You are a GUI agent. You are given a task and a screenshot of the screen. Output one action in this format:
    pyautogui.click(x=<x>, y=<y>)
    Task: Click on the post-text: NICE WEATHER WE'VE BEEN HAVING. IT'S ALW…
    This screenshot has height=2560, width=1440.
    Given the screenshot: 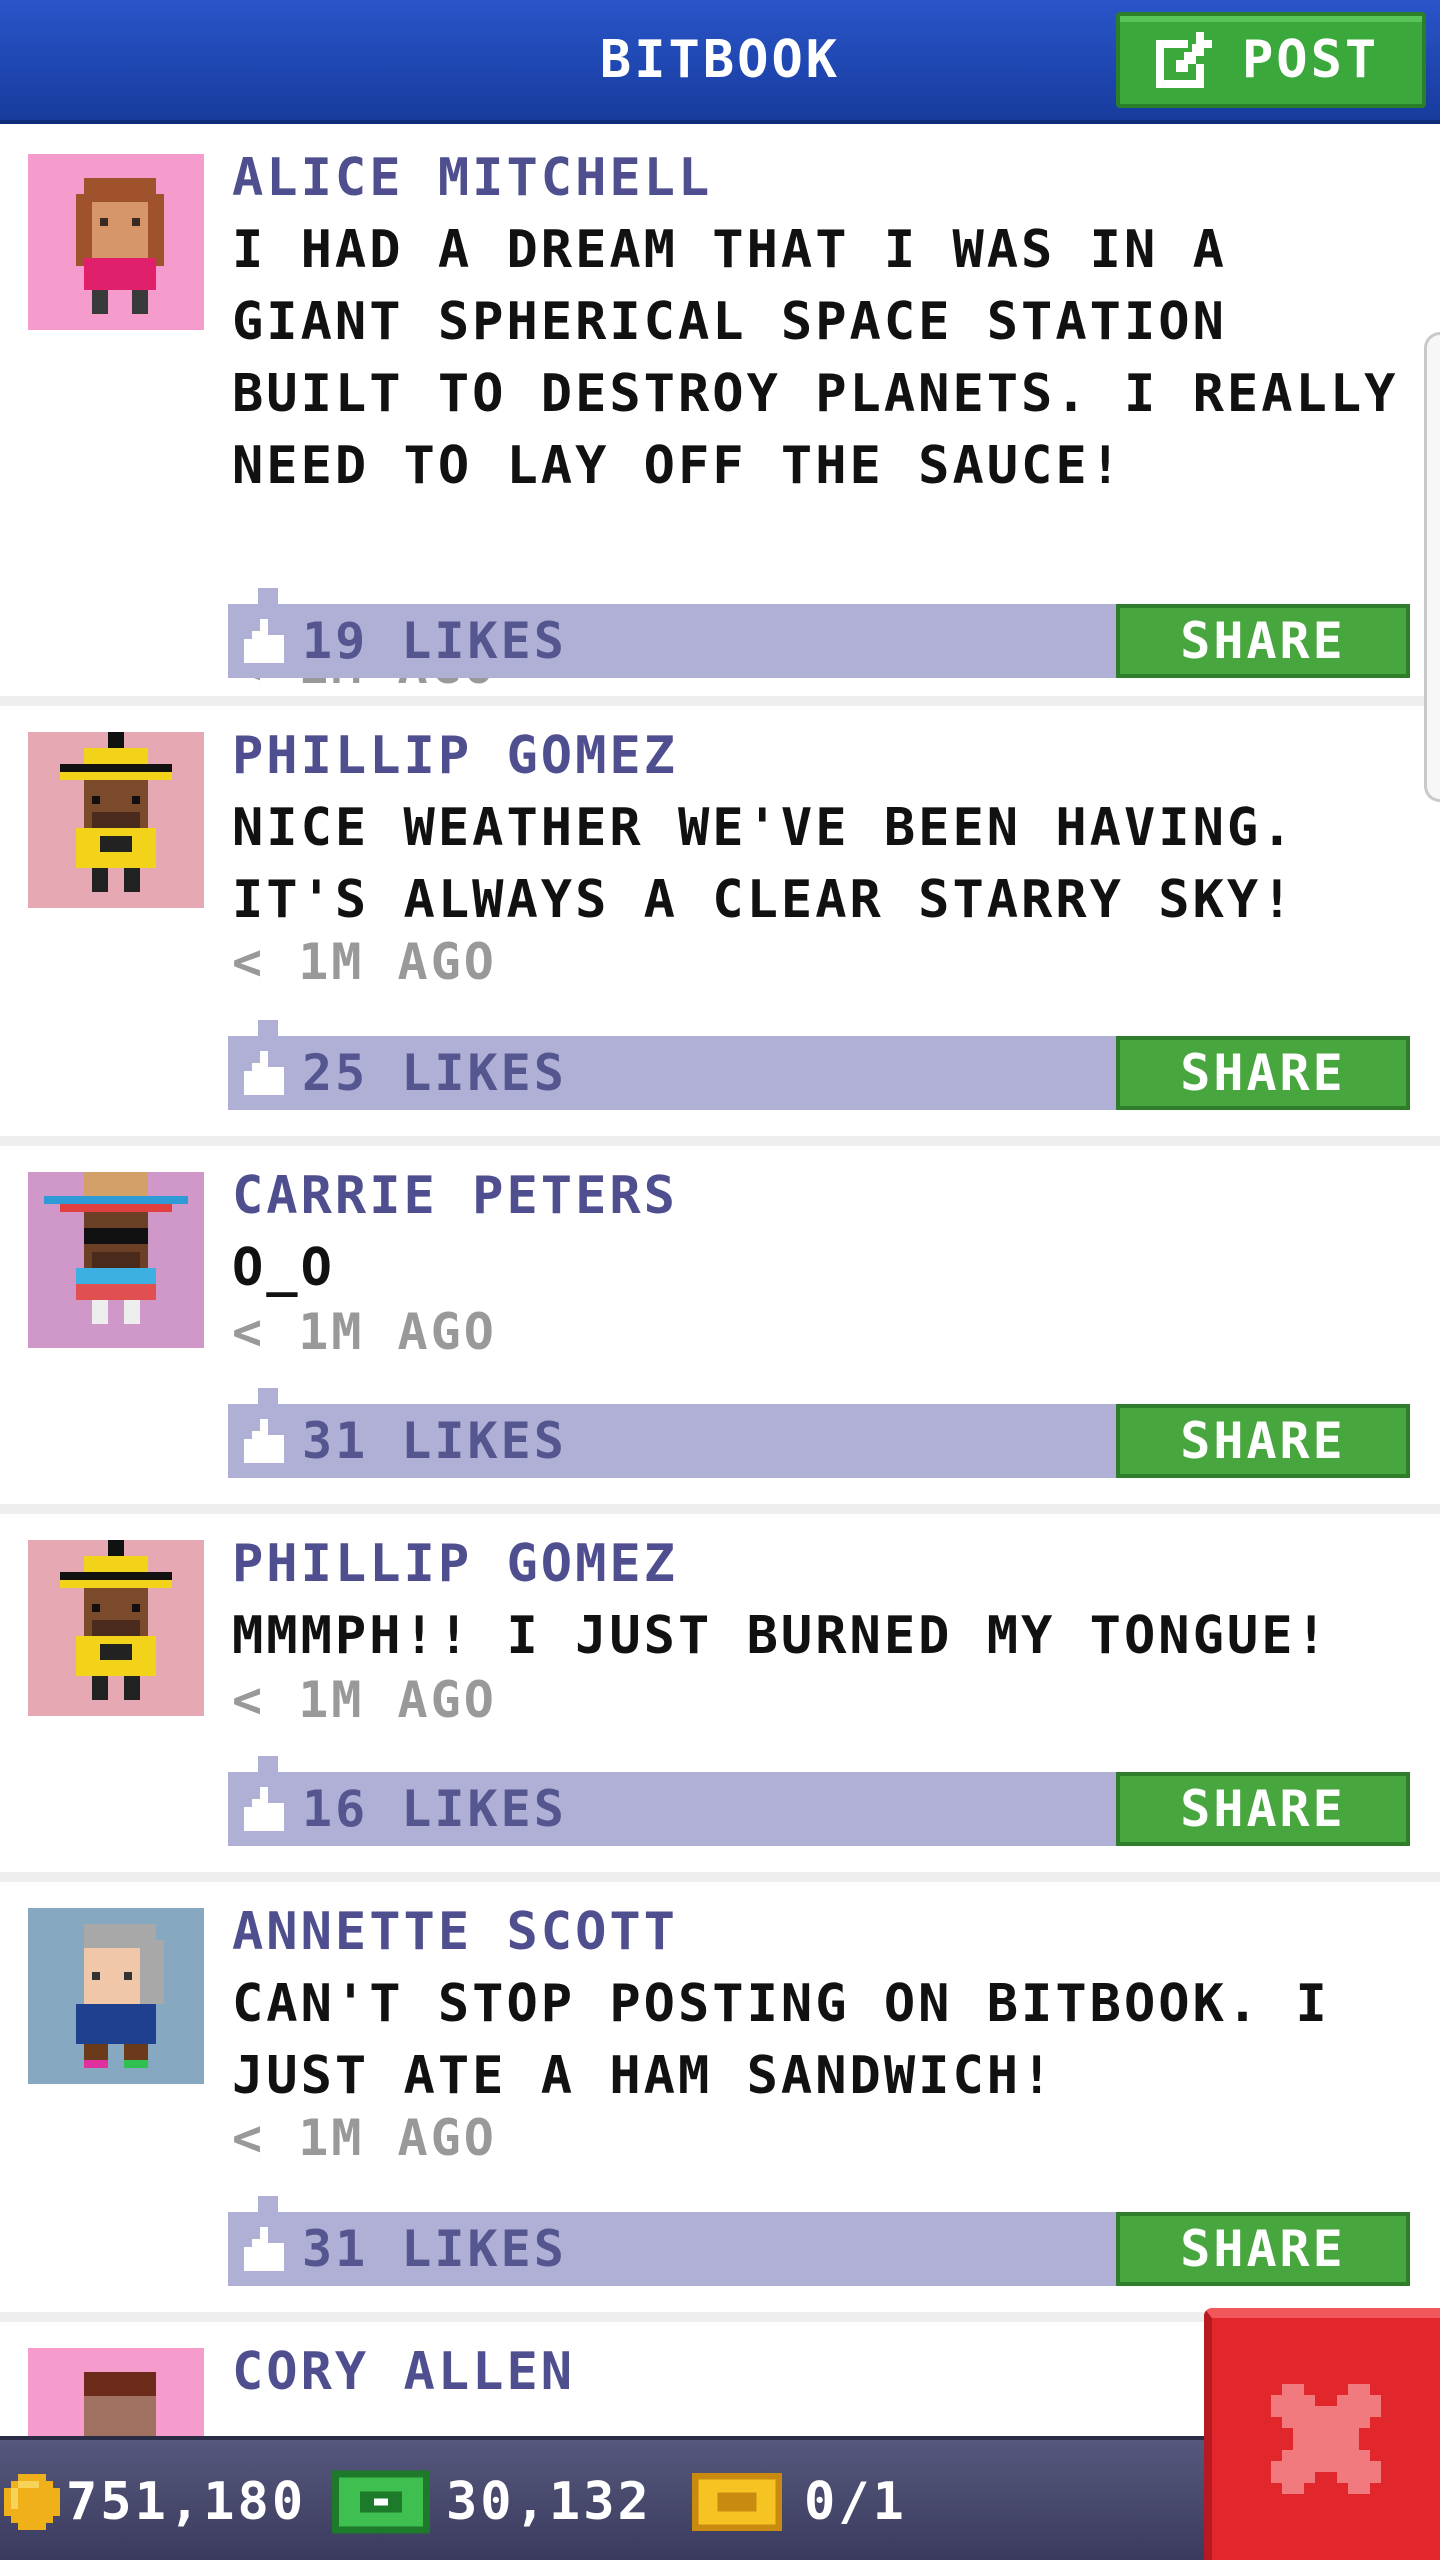 What is the action you would take?
    pyautogui.click(x=764, y=864)
    